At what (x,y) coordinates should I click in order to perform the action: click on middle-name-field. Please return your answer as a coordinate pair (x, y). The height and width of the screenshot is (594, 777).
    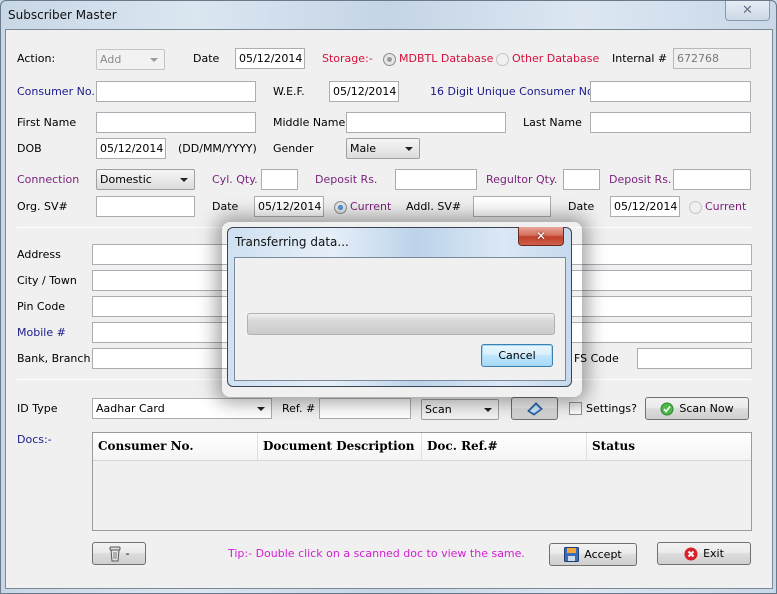
    Looking at the image, I should click on (426, 122).